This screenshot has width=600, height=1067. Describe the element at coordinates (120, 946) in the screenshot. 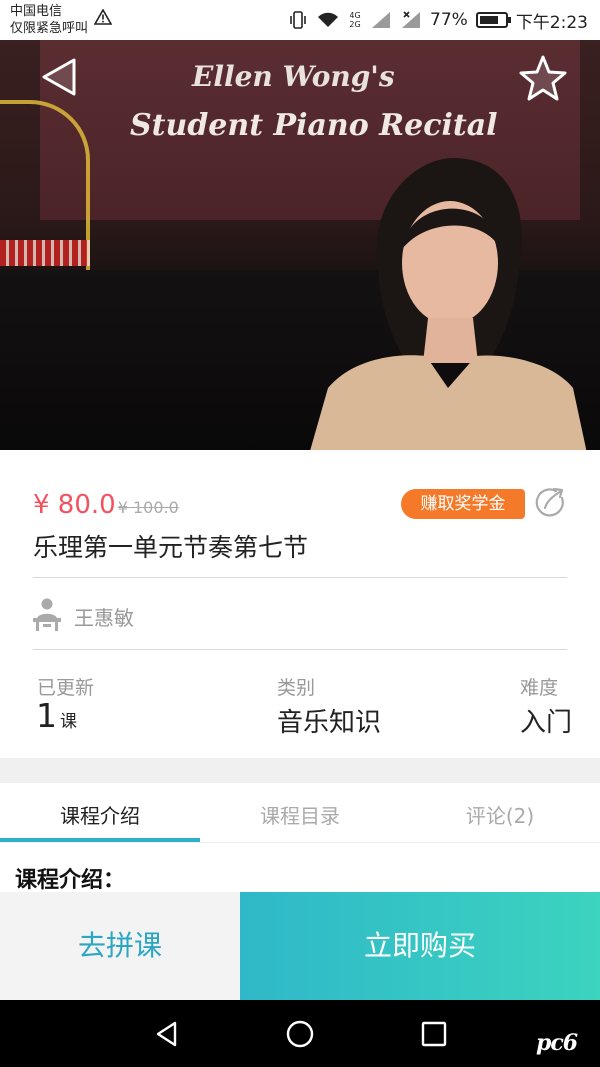

I see `group-buy-button: 去拼课` at that location.